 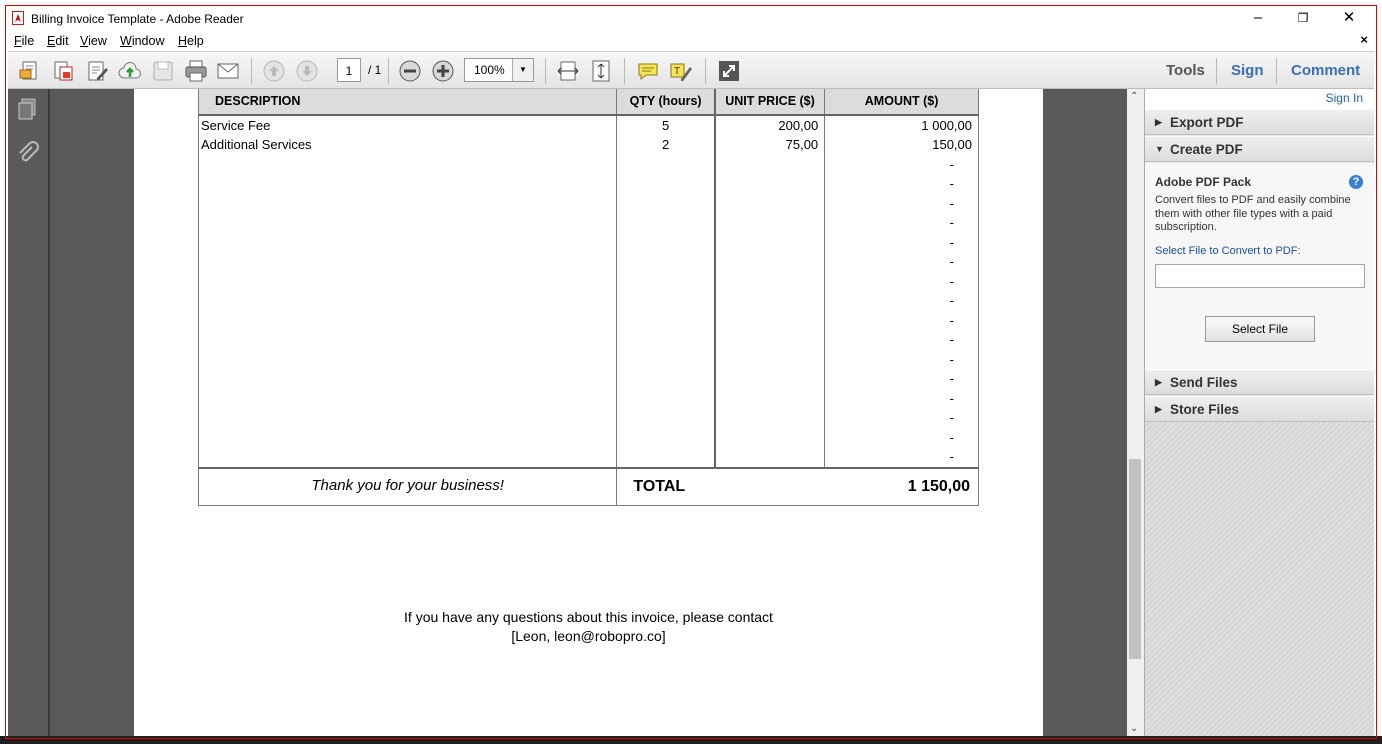 What do you see at coordinates (1260, 276) in the screenshot?
I see `file-path-input` at bounding box center [1260, 276].